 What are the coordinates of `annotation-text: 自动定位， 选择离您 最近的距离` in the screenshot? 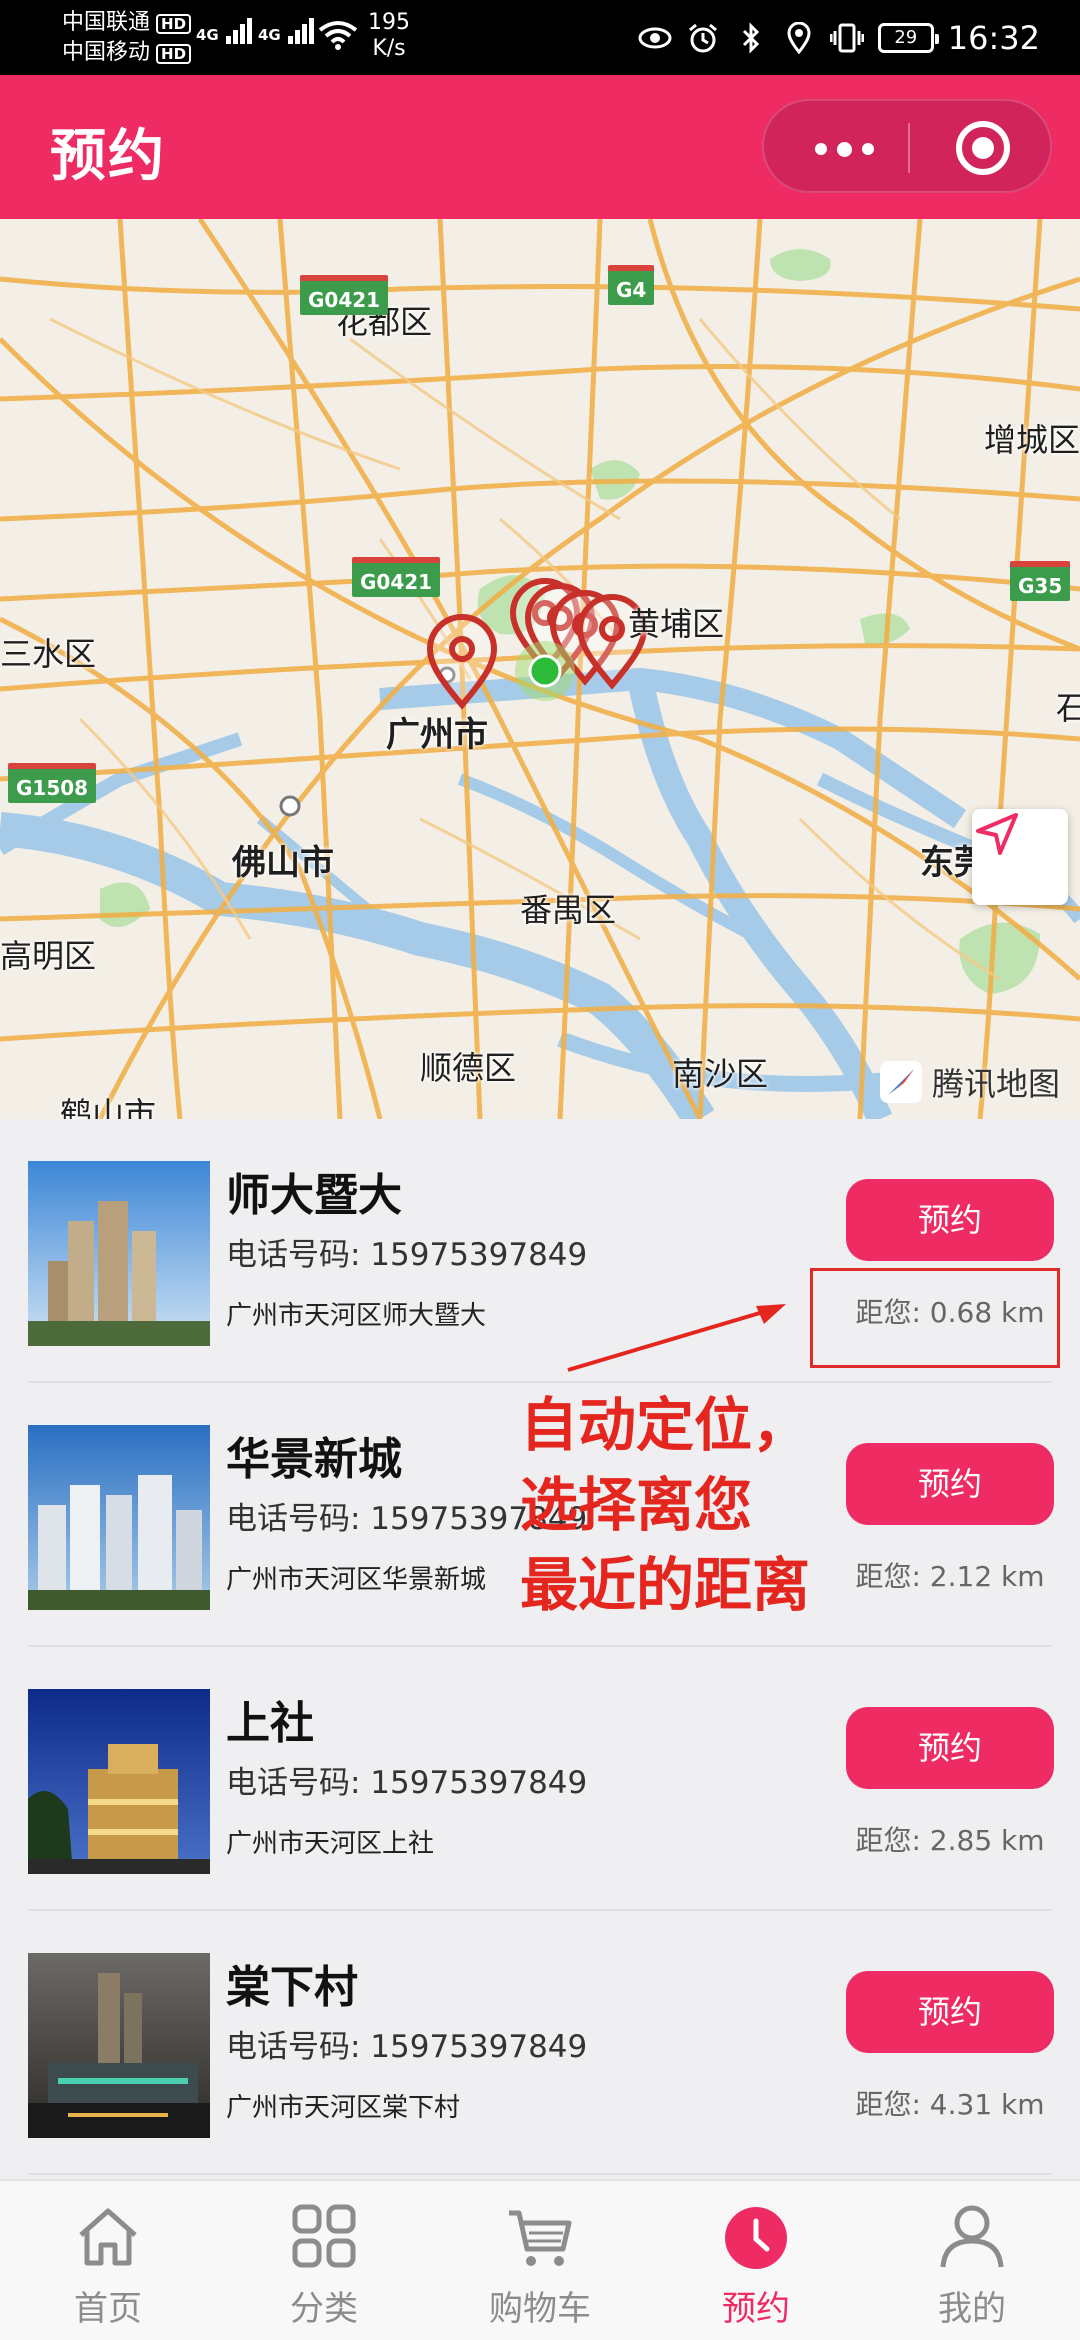 It's located at (665, 1505).